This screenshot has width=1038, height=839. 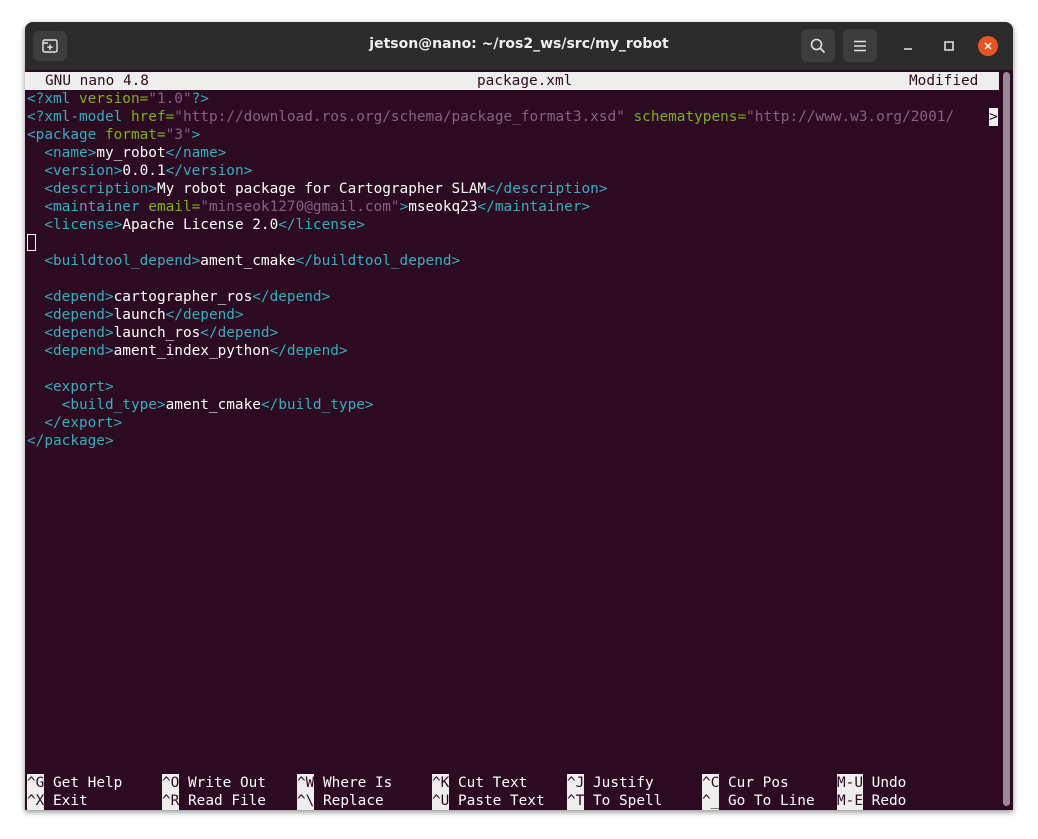 I want to click on shortcut-exit: ^X Exit, so click(x=57, y=801).